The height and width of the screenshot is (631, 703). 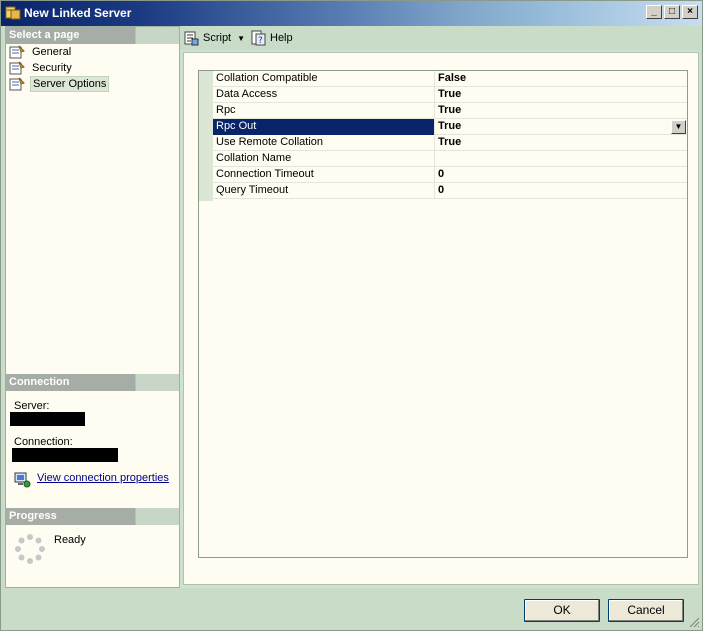 I want to click on property-name: Rpc Out, so click(x=236, y=126).